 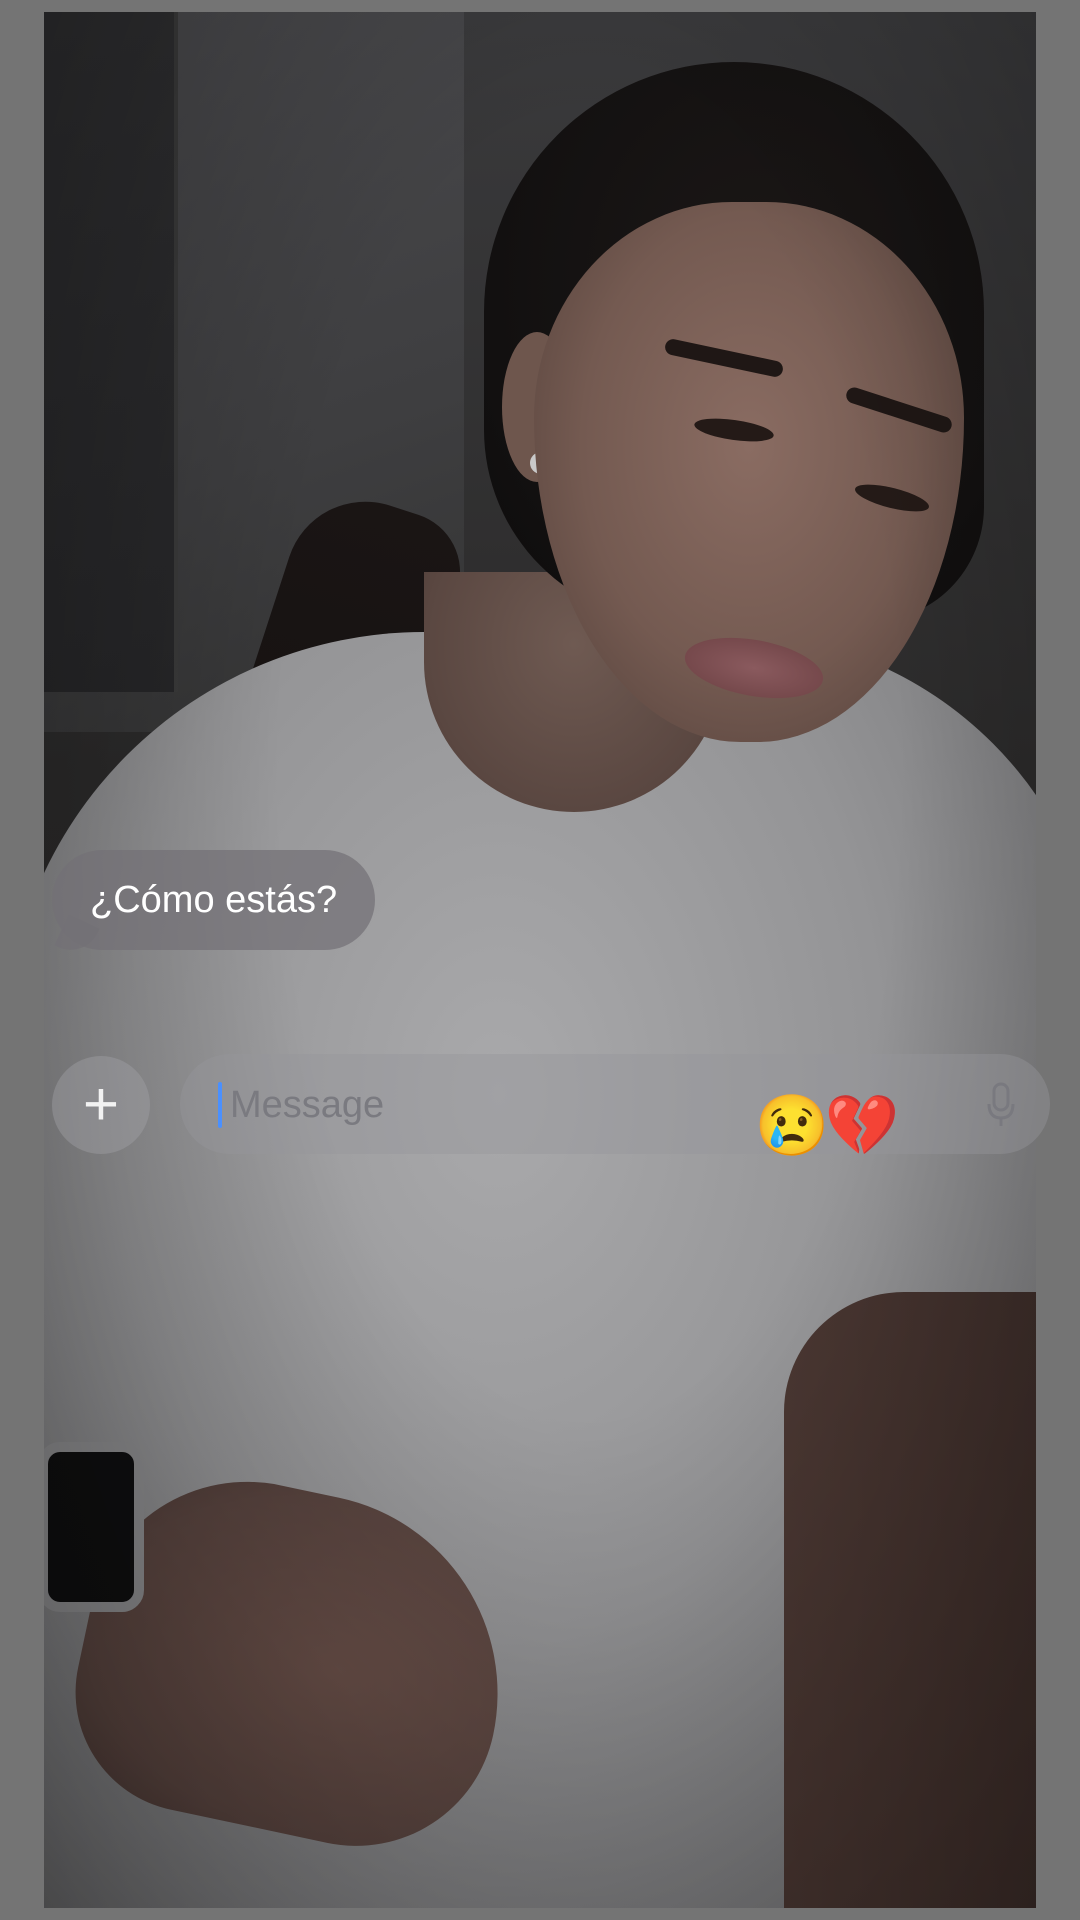 I want to click on received-message-text: ¿Cómo estás?, so click(x=214, y=899).